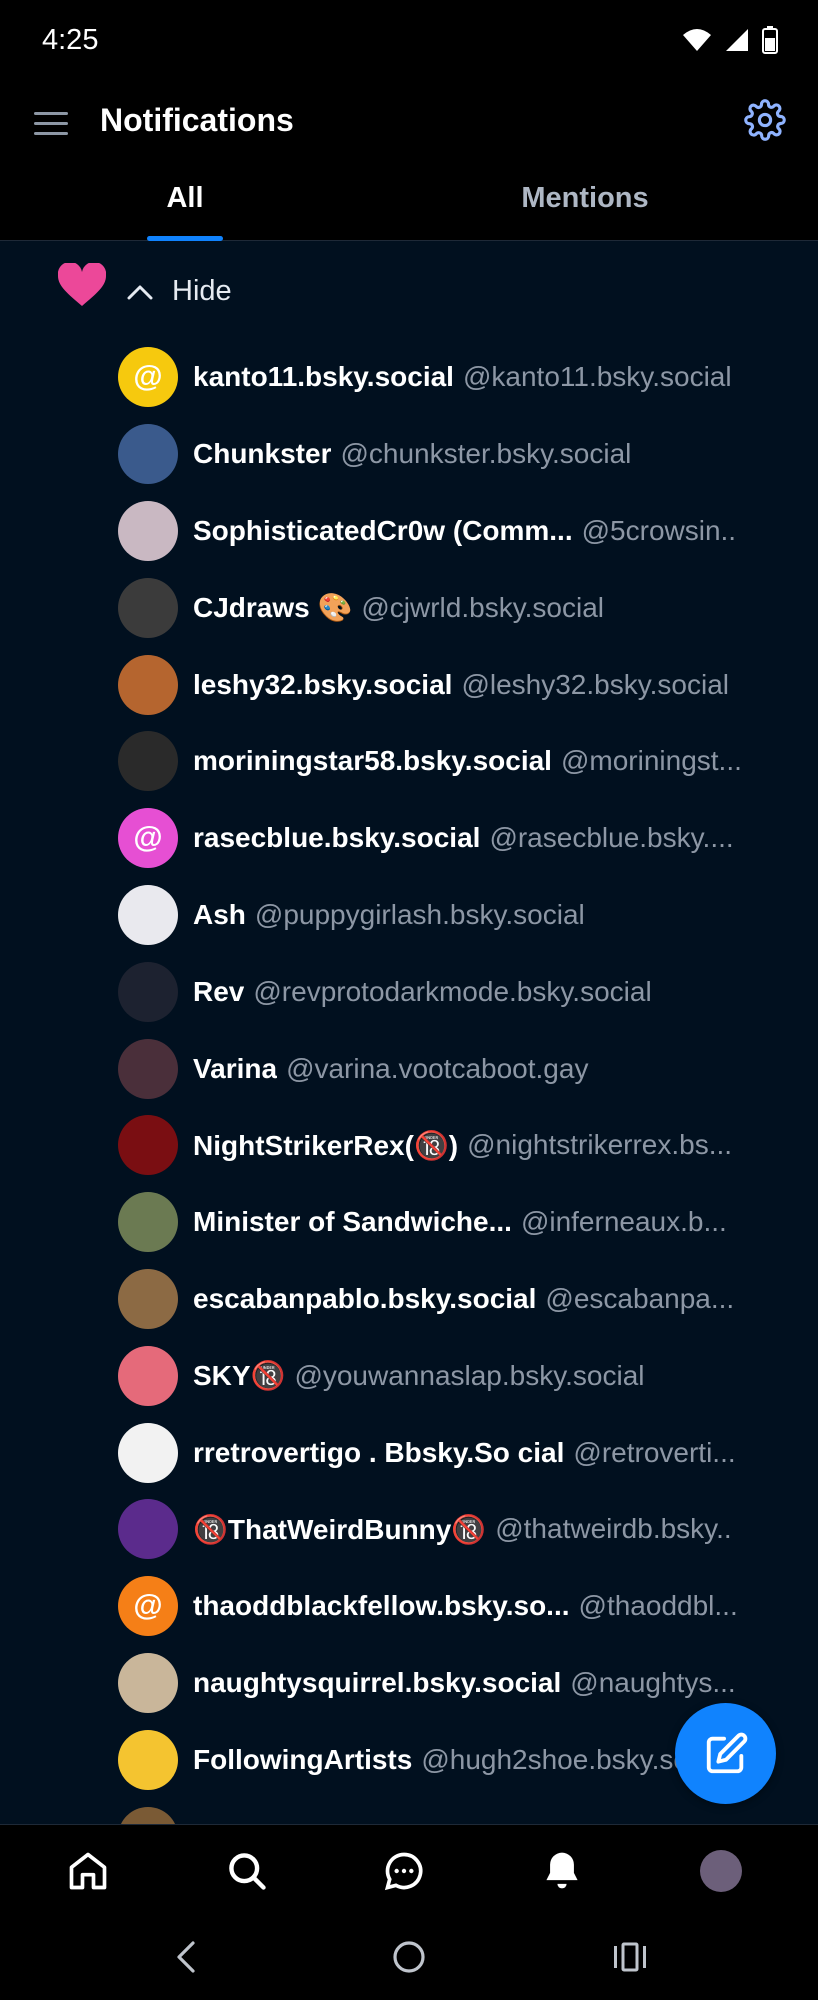 This screenshot has height=2000, width=818. I want to click on tab-all: All, so click(185, 198).